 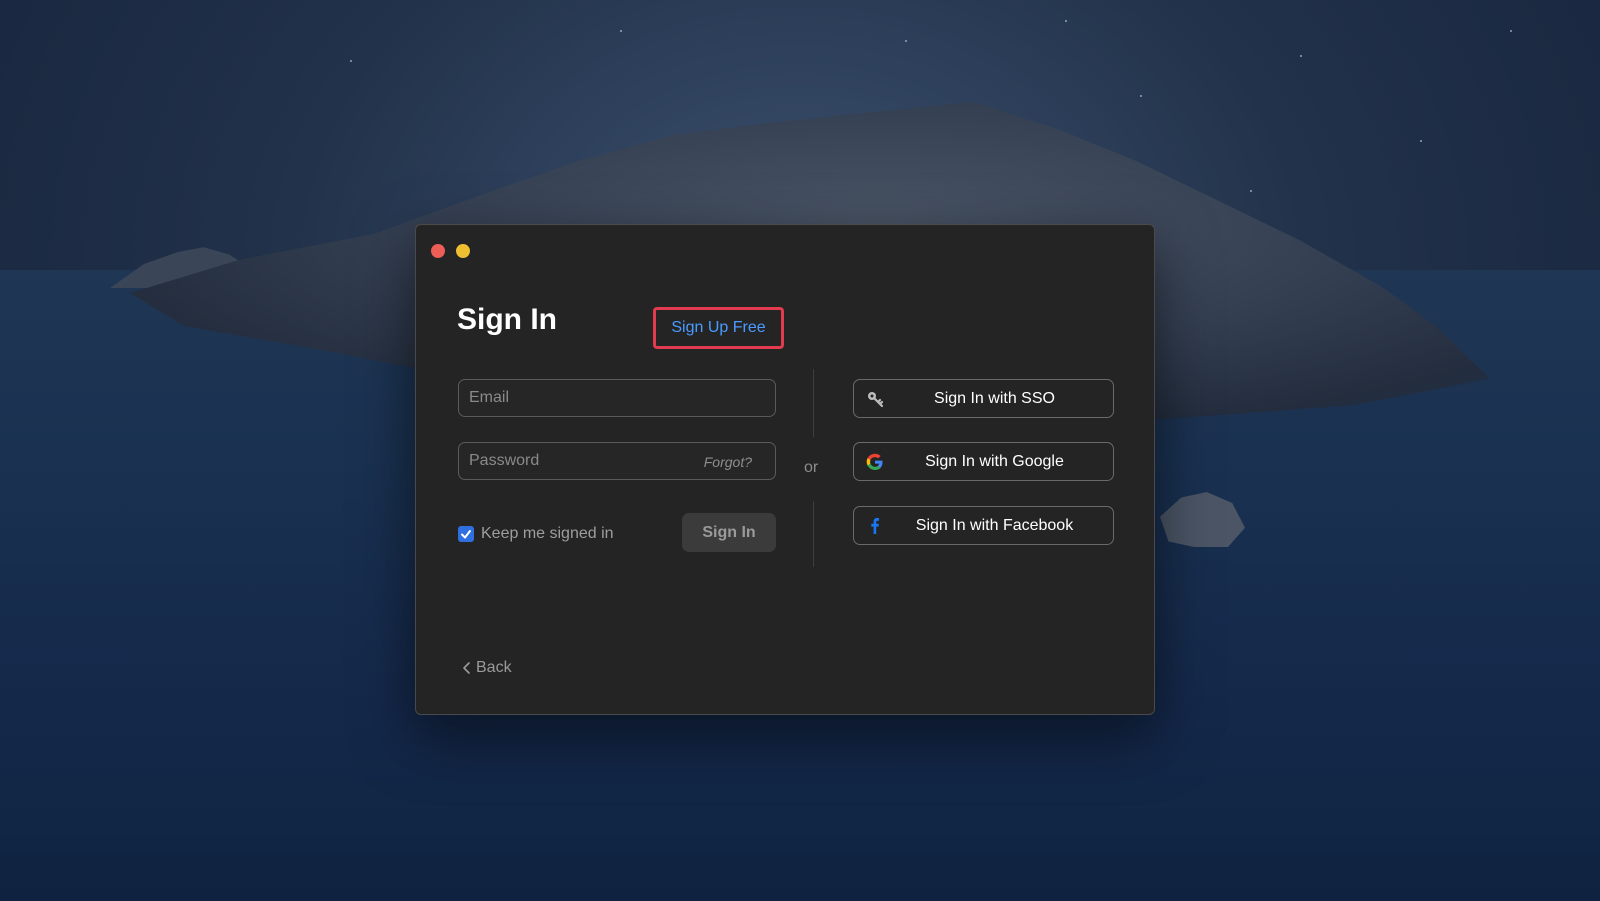 I want to click on google-button-label: Sign In with Google, so click(x=994, y=461).